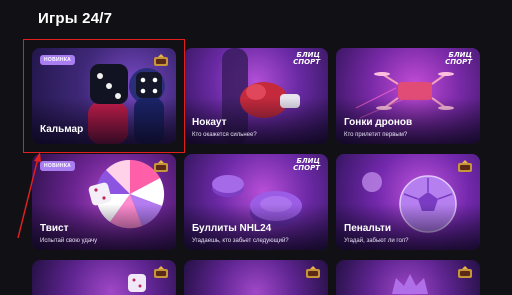  I want to click on annotation-arrow, so click(29, 195).